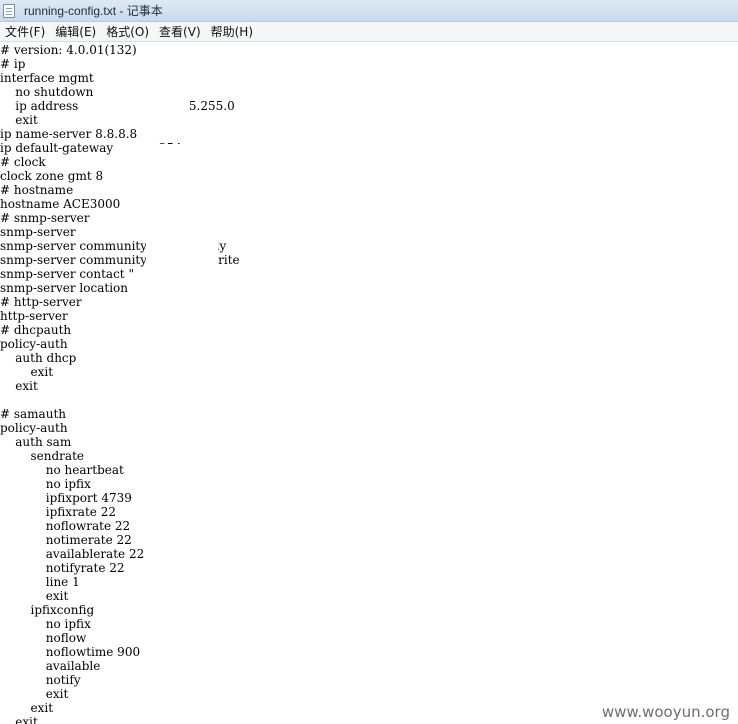  I want to click on text-line: # clock, so click(23, 162).